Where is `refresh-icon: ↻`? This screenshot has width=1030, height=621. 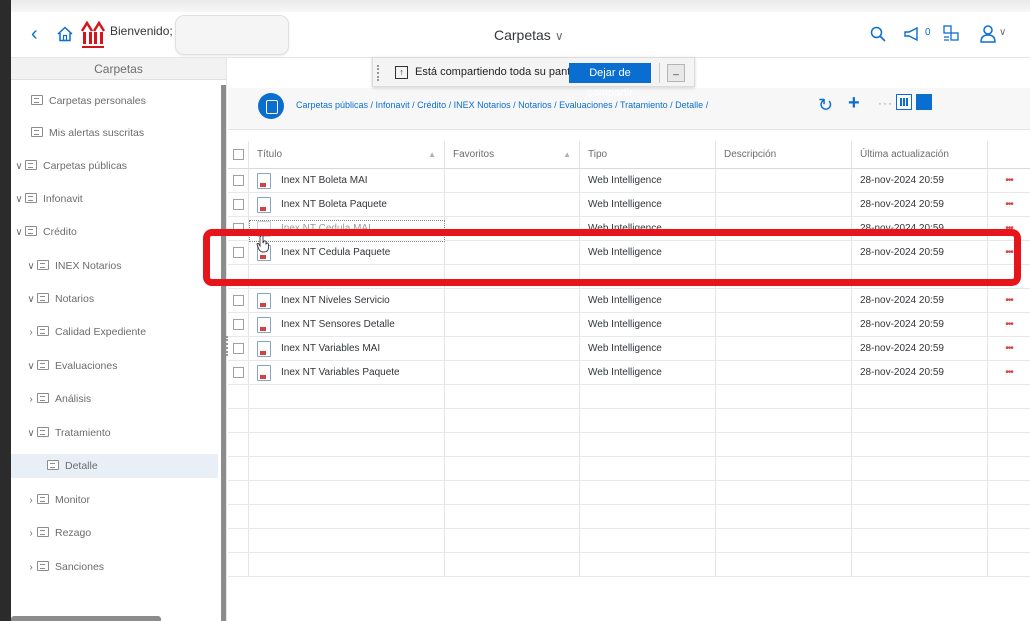 refresh-icon: ↻ is located at coordinates (825, 105).